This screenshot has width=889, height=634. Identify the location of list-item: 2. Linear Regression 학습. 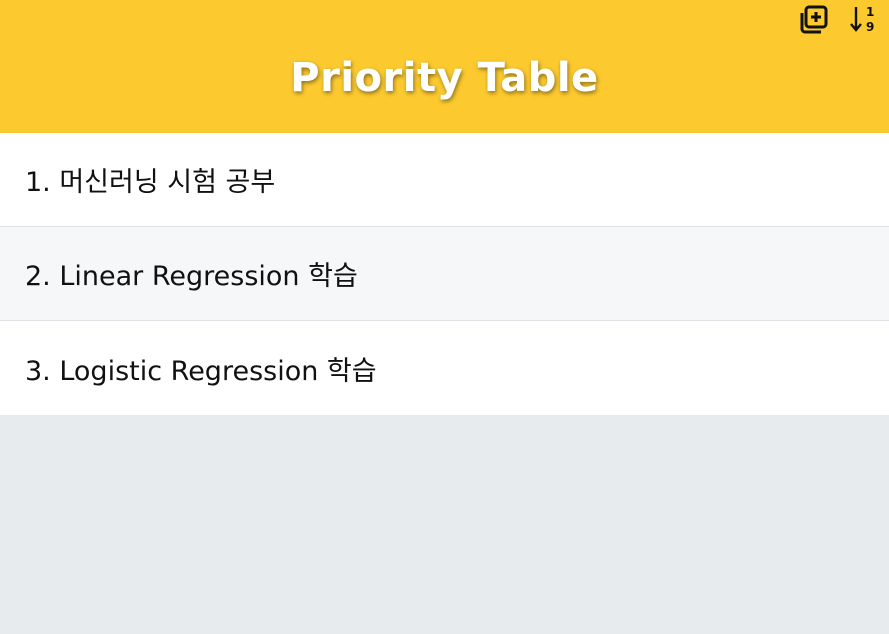
(444, 274).